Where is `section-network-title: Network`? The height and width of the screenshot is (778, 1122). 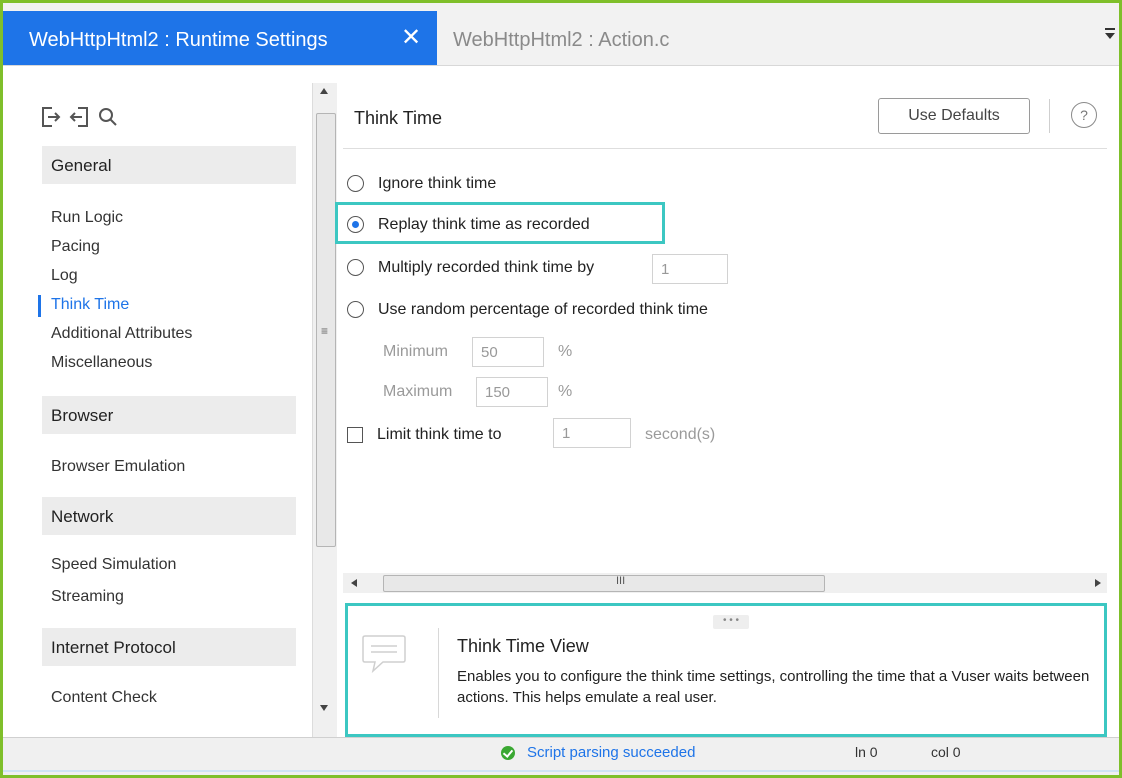 section-network-title: Network is located at coordinates (82, 516).